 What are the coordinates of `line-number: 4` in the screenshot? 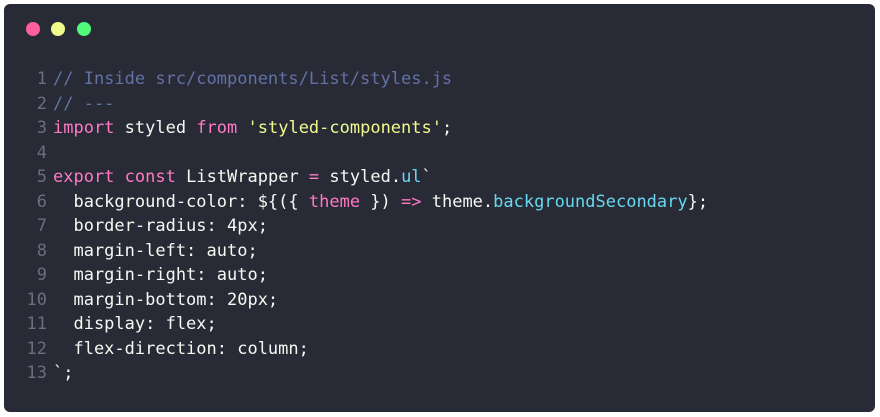 It's located at (41, 152).